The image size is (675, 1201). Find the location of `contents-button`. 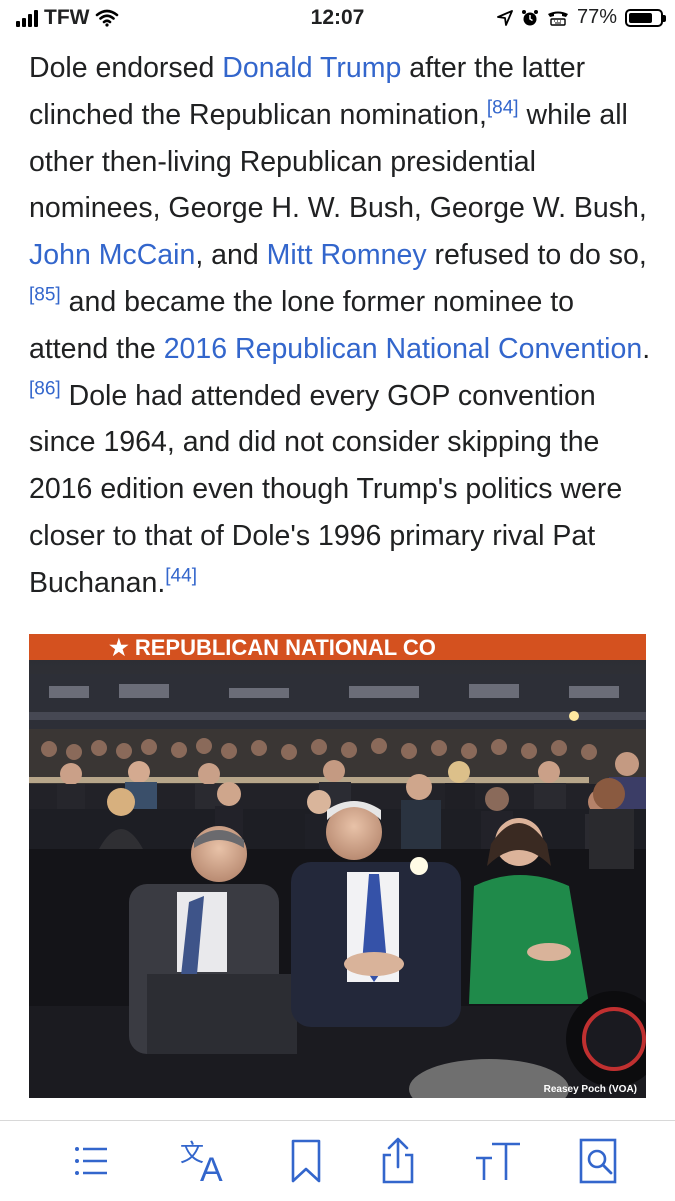

contents-button is located at coordinates (91, 1161).